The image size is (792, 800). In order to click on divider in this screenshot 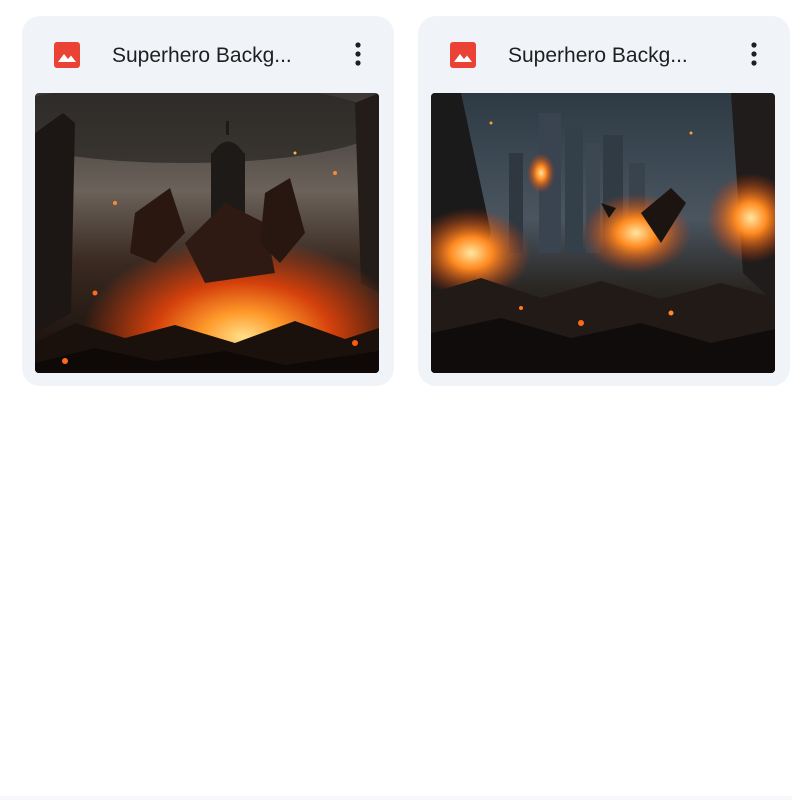, I will do `click(396, 798)`.